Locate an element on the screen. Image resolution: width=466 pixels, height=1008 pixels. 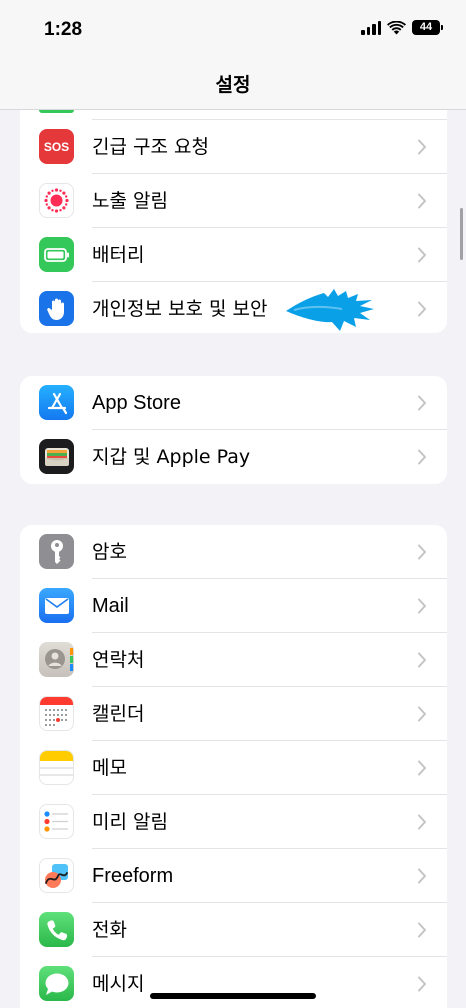
status-time: 1:28 is located at coordinates (63, 29).